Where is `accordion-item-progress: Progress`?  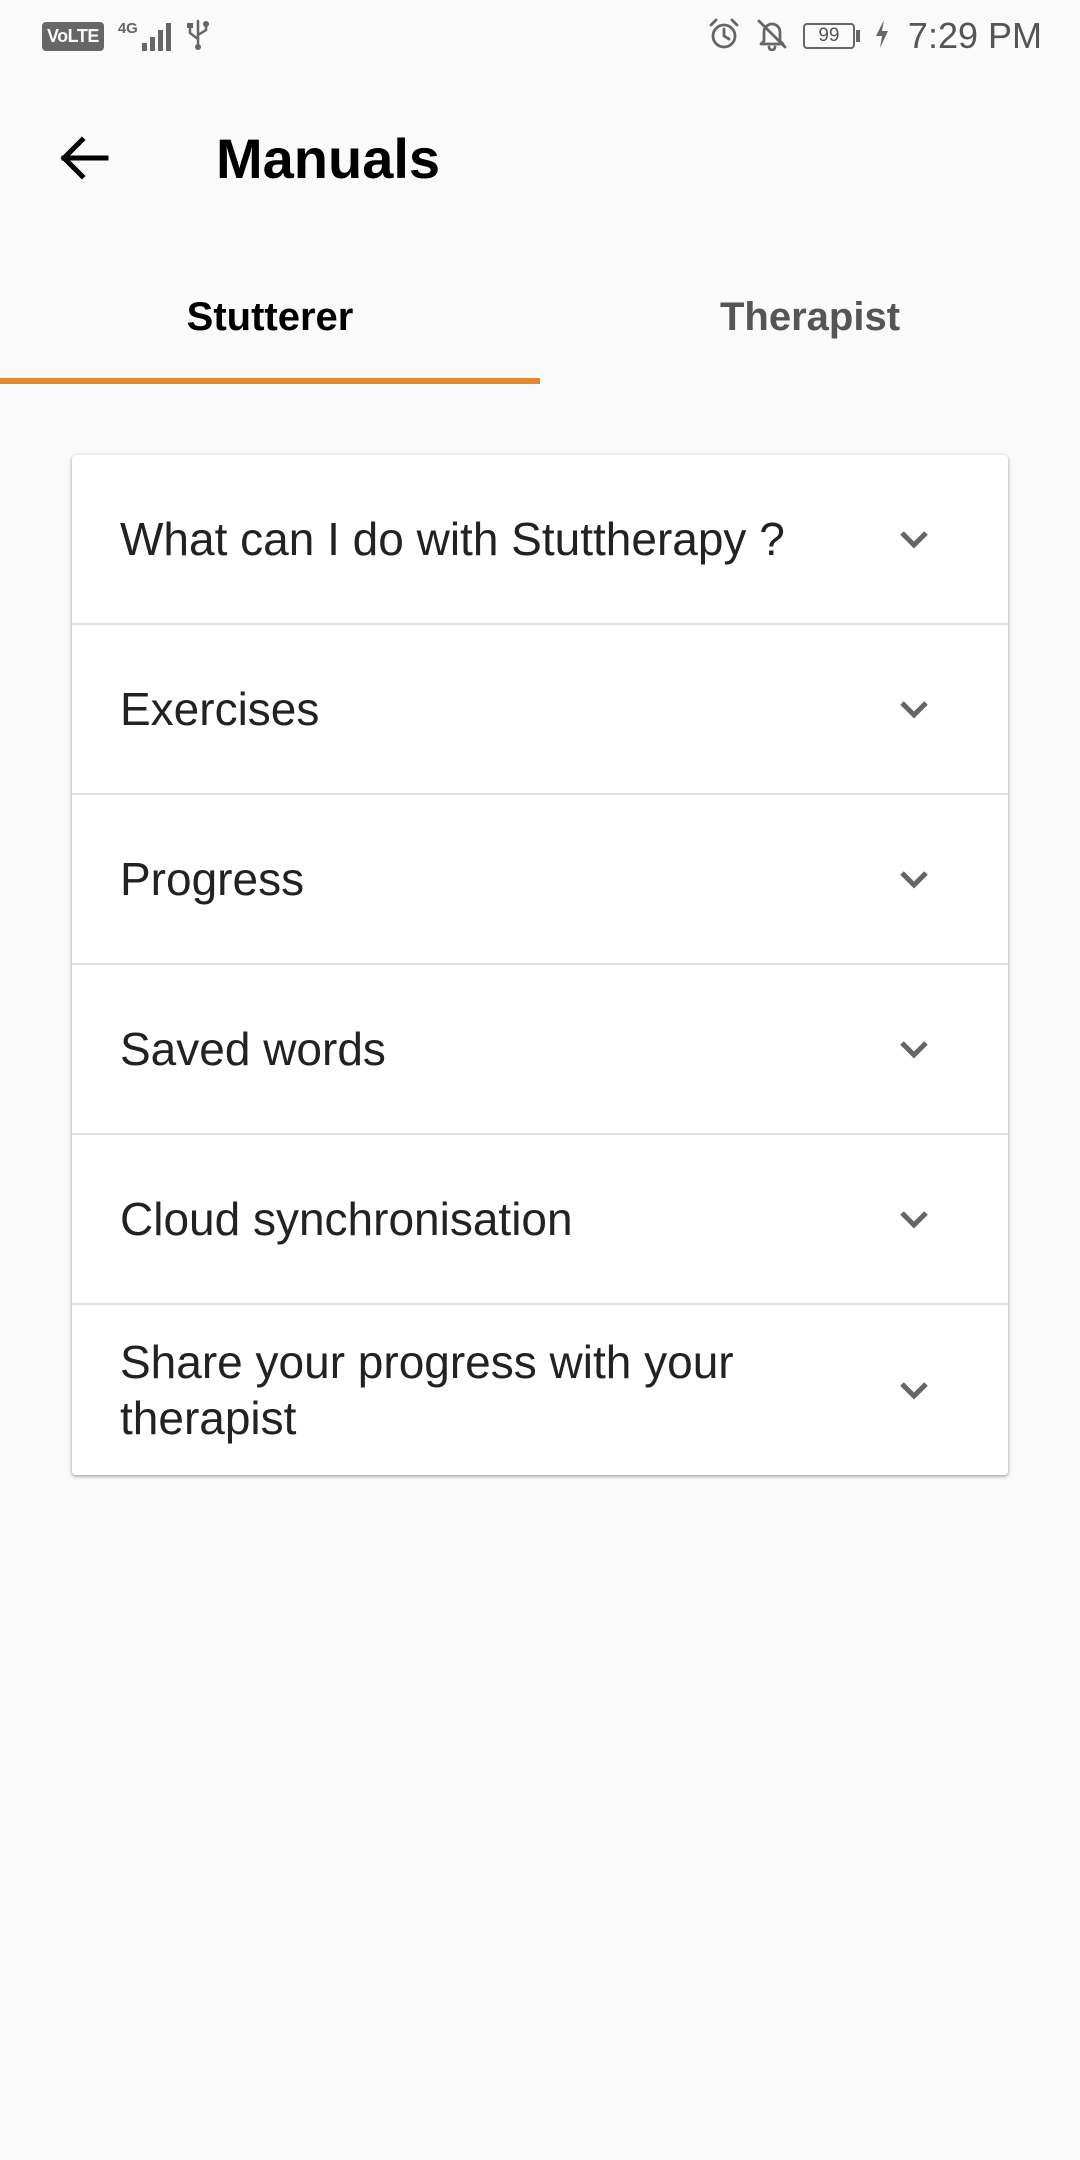 accordion-item-progress: Progress is located at coordinates (540, 880).